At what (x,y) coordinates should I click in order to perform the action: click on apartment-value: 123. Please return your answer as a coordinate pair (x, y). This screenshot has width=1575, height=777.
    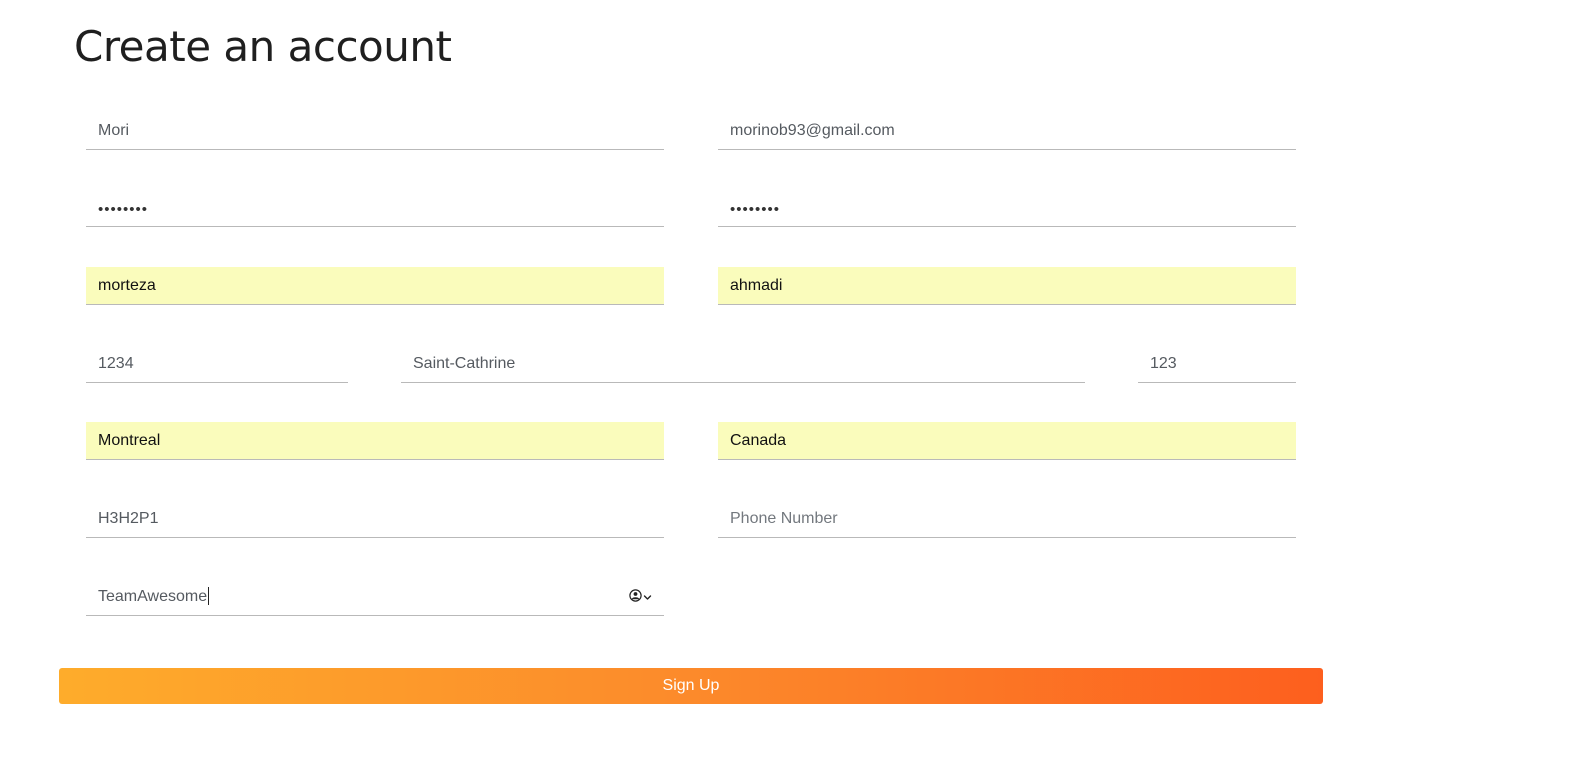
    Looking at the image, I should click on (1163, 363).